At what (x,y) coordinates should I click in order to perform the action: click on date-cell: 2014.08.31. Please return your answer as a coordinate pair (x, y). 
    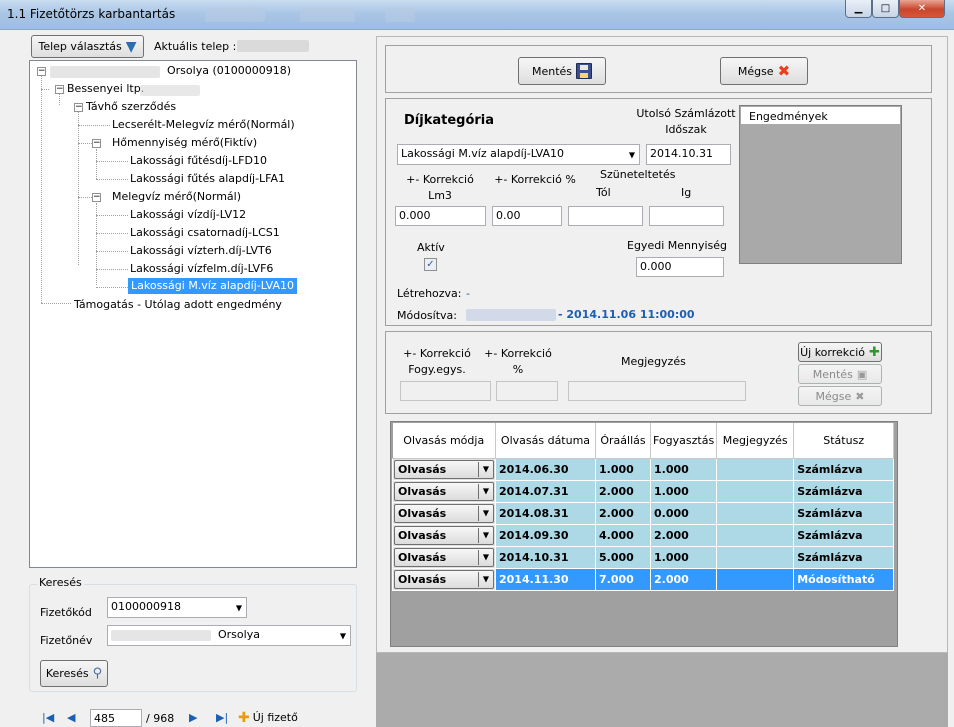
    Looking at the image, I should click on (545, 513).